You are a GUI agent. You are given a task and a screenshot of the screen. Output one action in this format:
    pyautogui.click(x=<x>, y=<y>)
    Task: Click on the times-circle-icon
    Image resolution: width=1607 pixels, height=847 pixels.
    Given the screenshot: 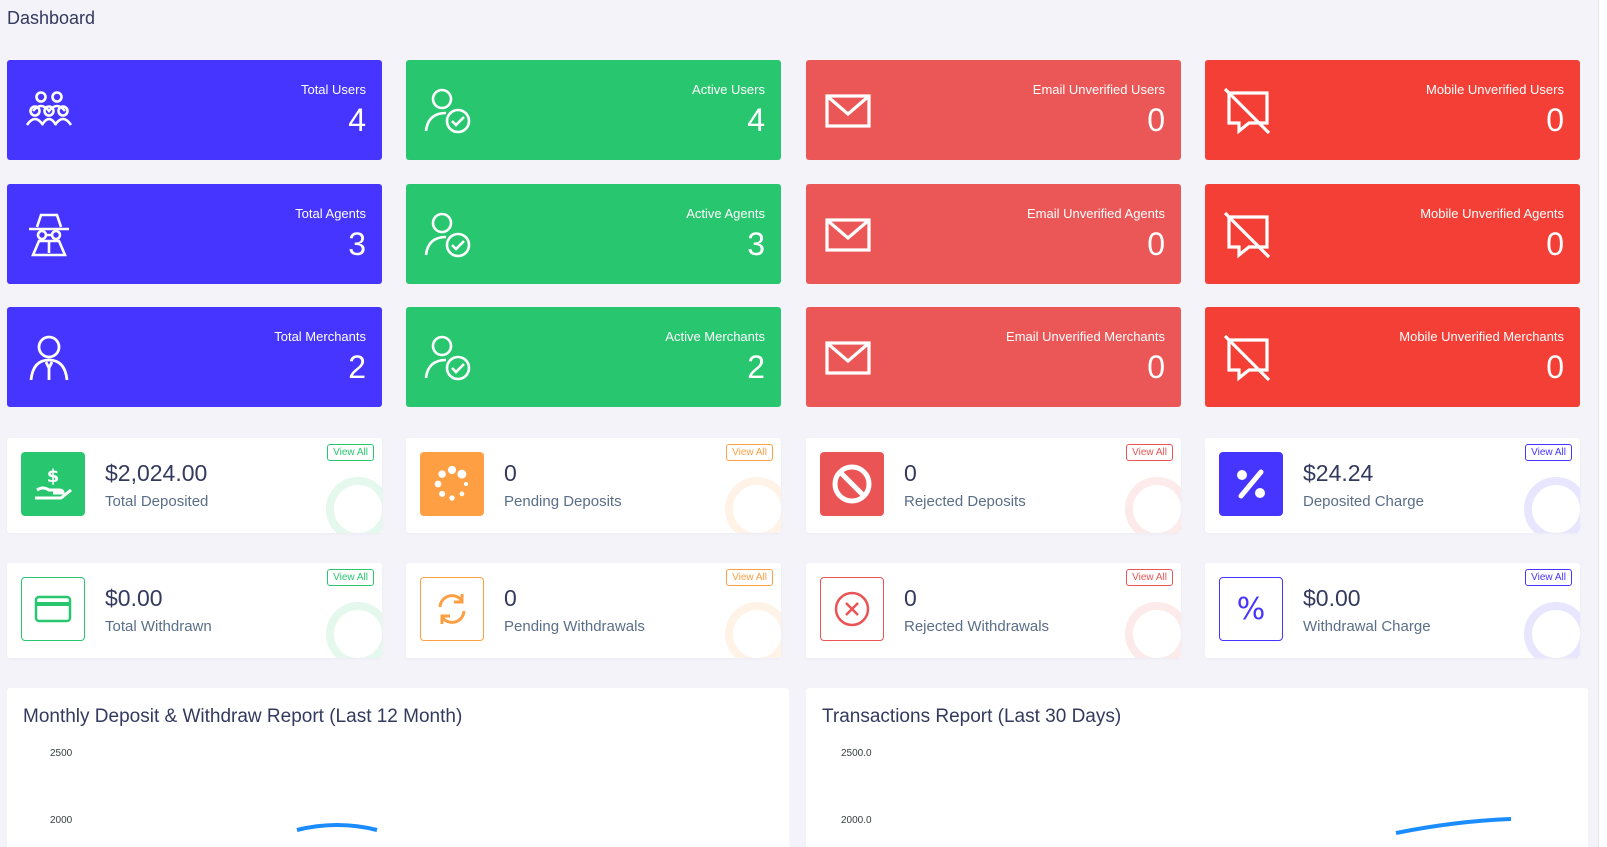 What is the action you would take?
    pyautogui.click(x=852, y=609)
    